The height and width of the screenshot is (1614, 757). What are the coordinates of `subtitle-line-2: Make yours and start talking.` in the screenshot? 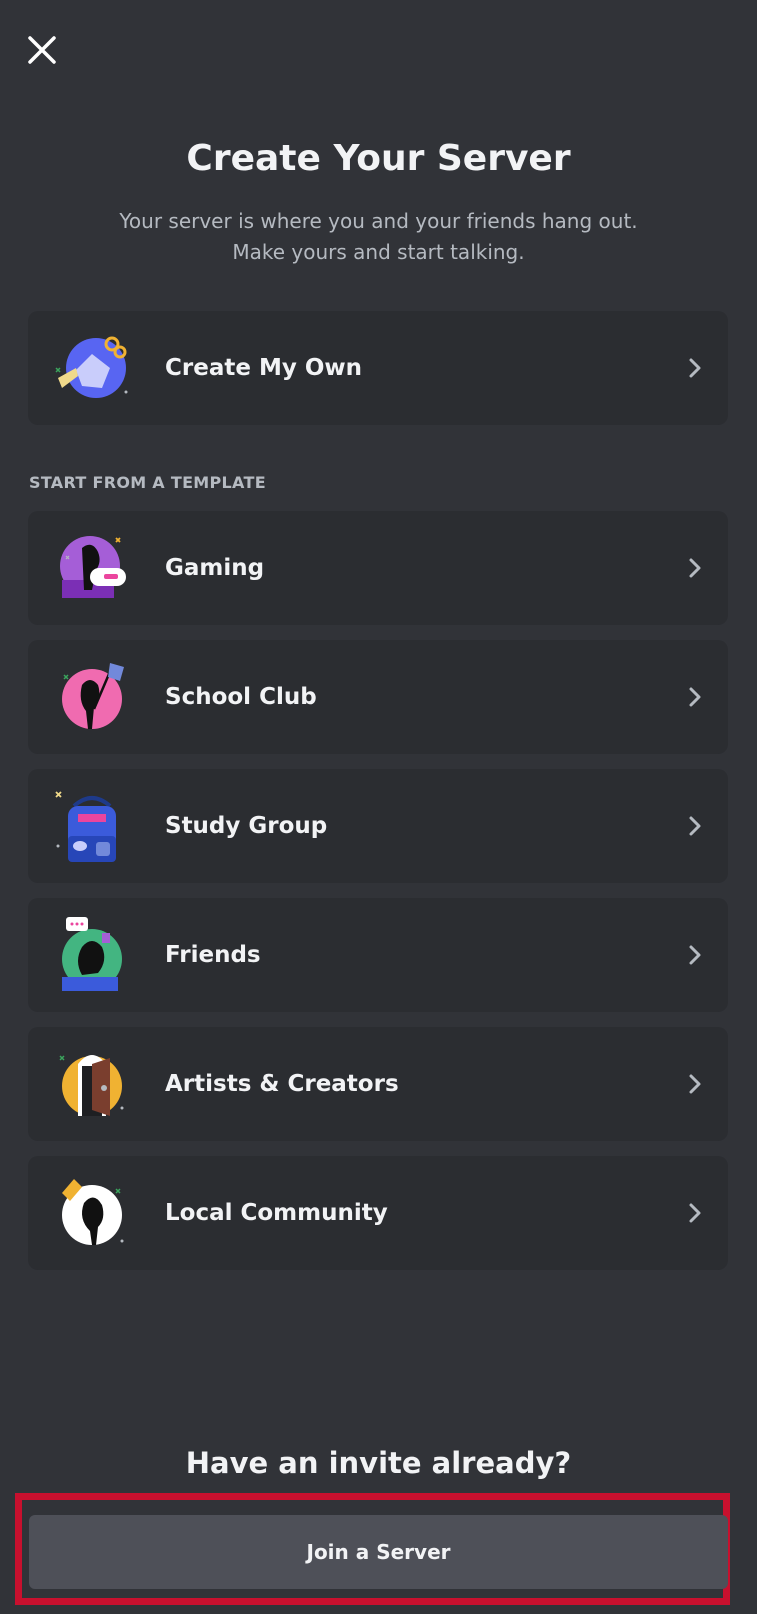 It's located at (378, 252).